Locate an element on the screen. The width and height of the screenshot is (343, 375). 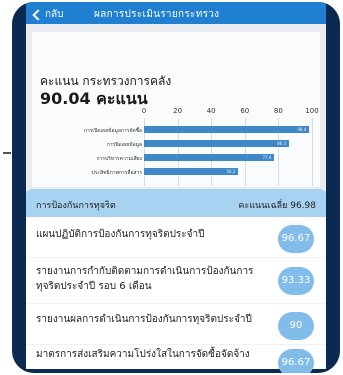
page-title: ผลการประเมินรายกระทรวง is located at coordinates (157, 14).